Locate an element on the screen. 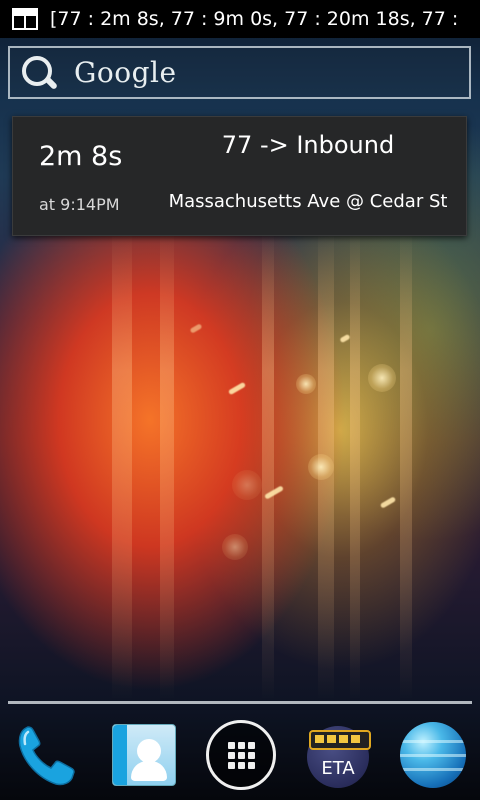  route-direction: 77 -> Inbound is located at coordinates (308, 145).